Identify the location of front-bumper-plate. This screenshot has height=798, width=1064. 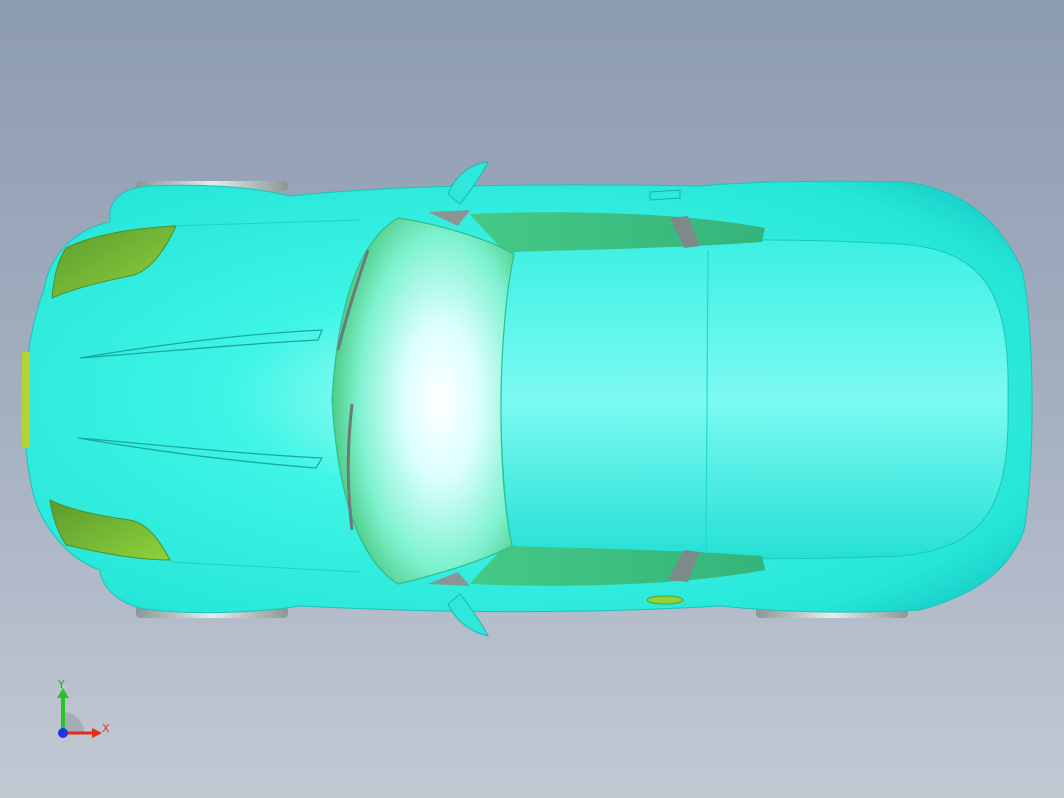
(26, 400).